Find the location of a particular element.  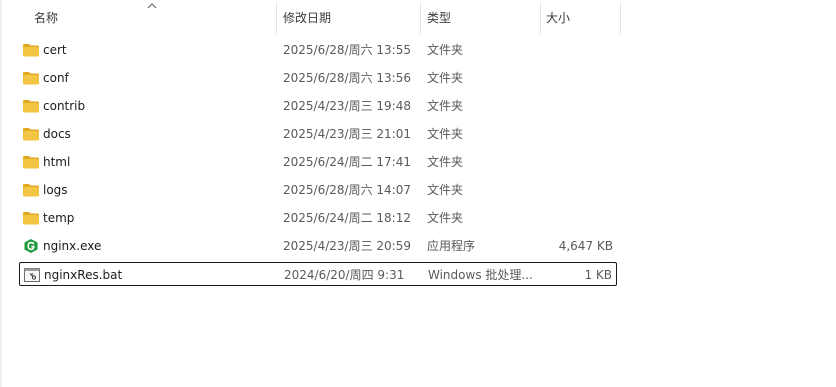

file-row: cert 2025/6/28/周六 13:55 文件夹 is located at coordinates (318, 50).